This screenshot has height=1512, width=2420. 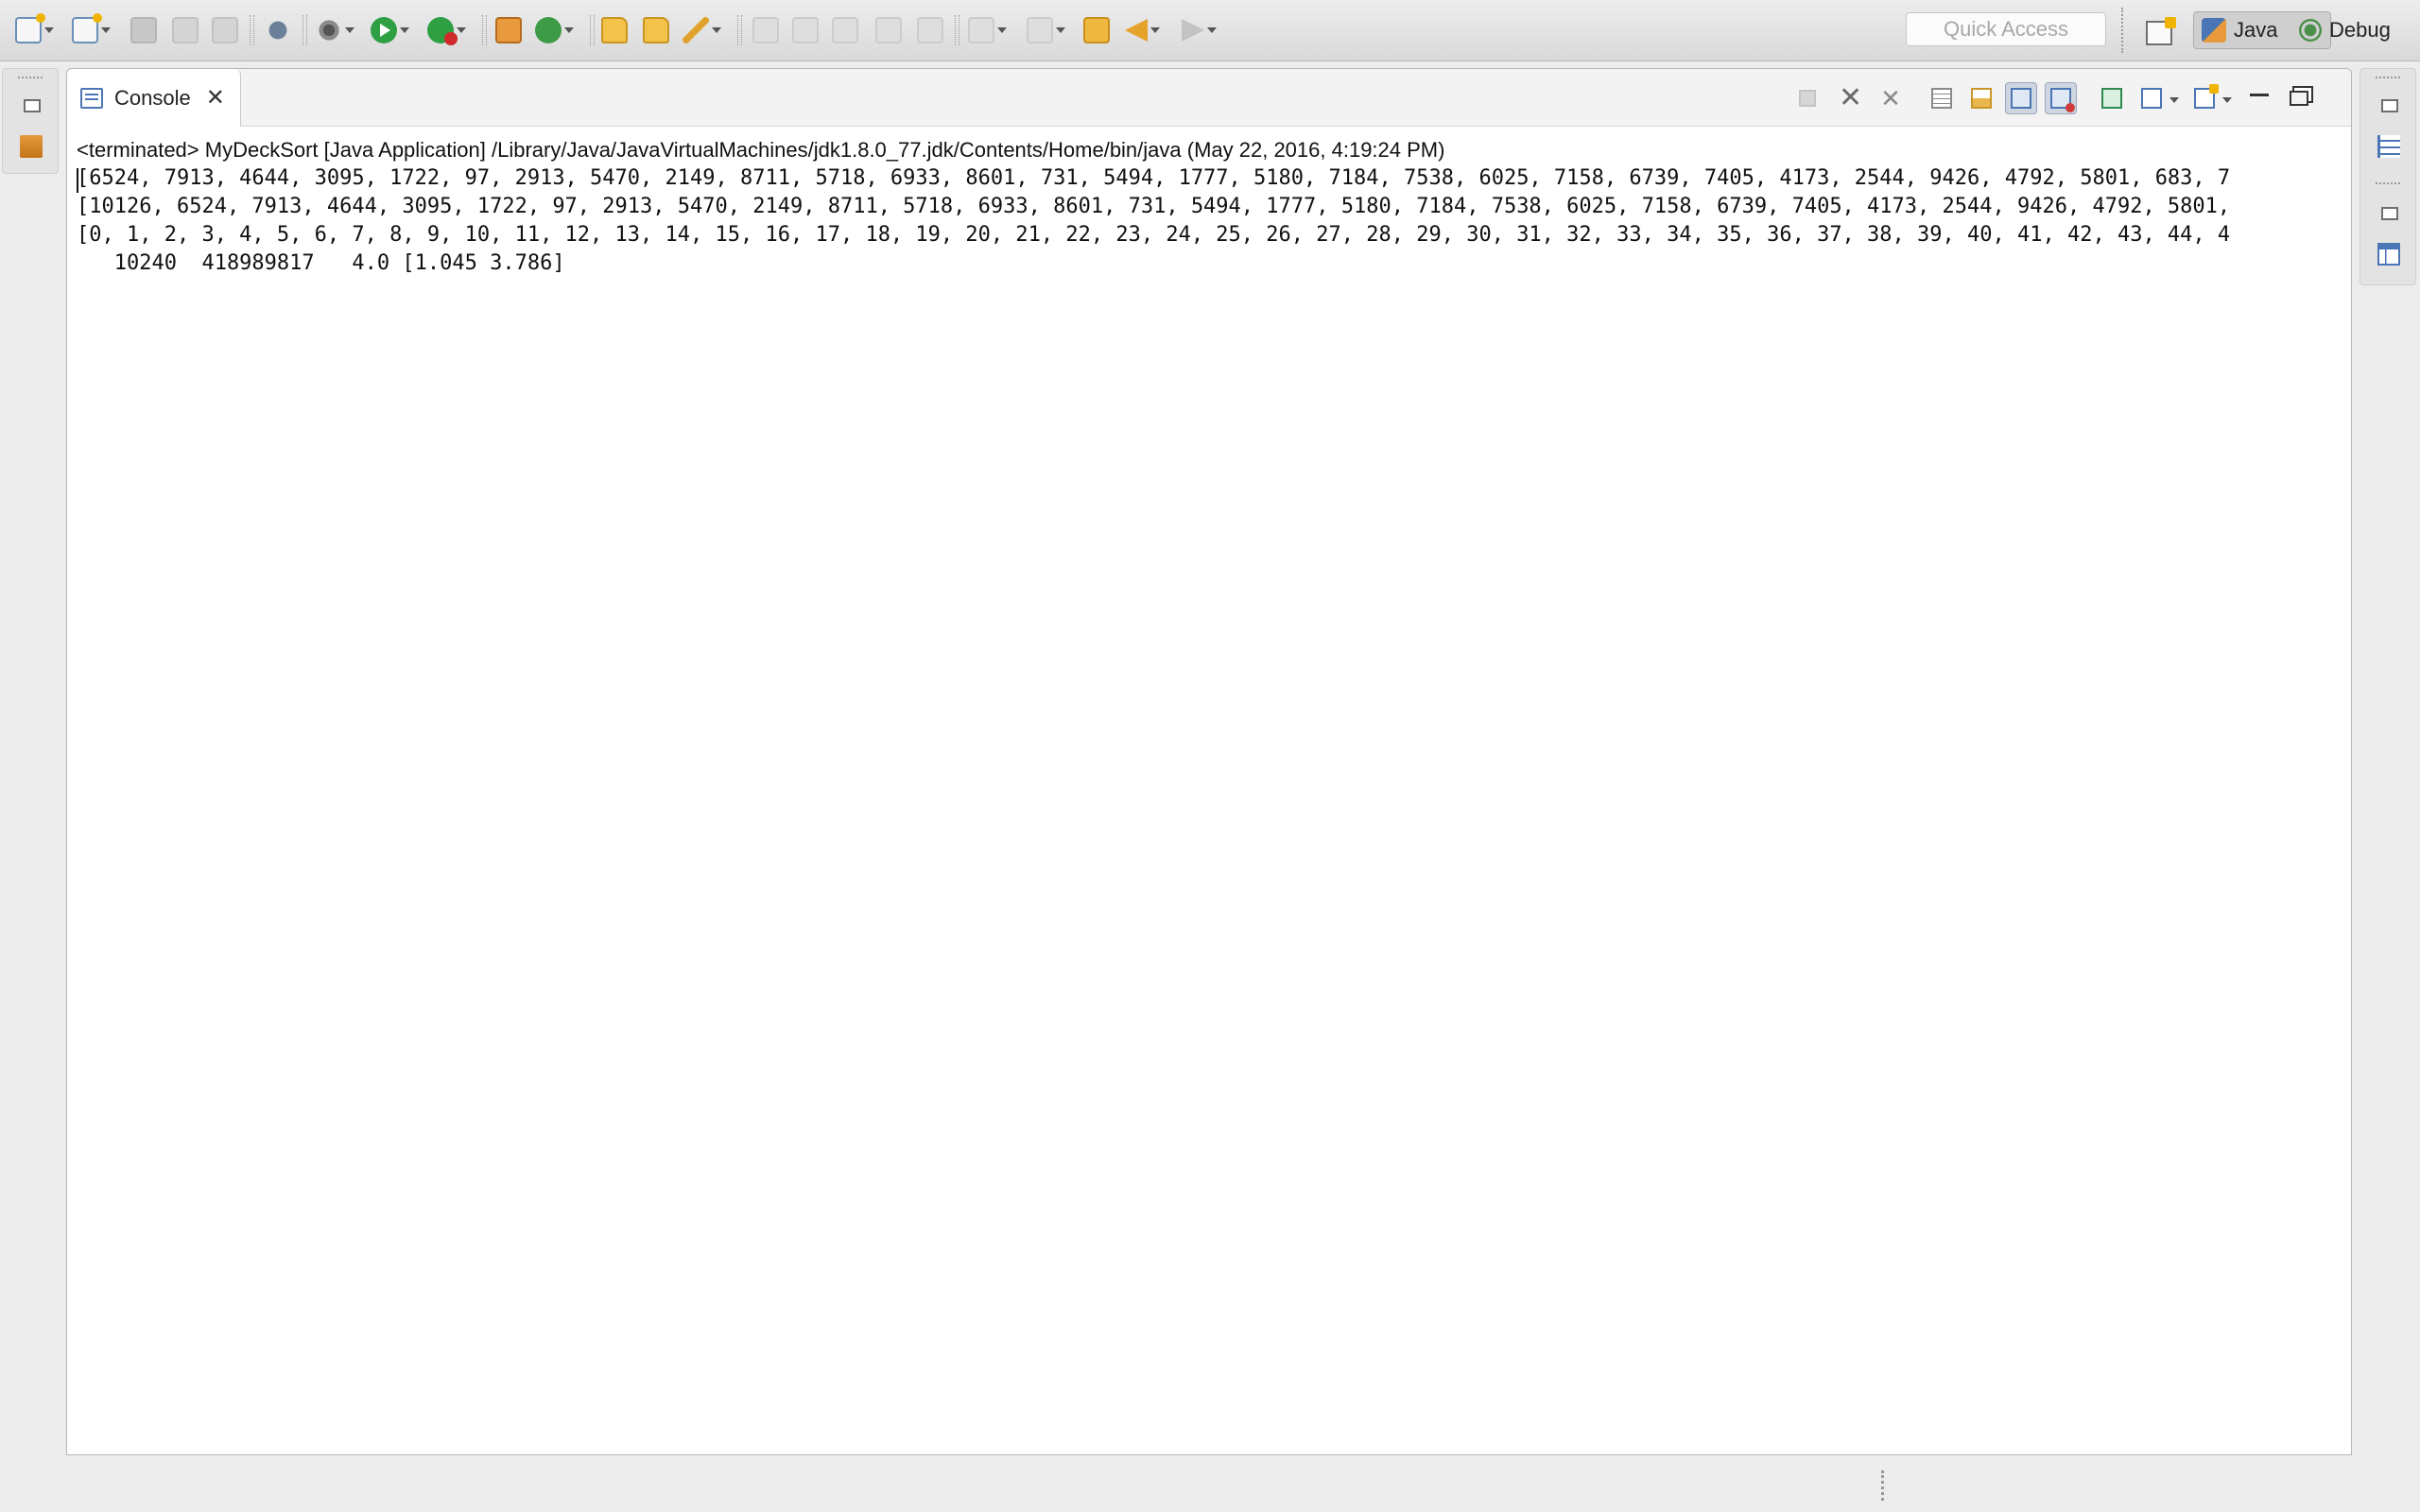 What do you see at coordinates (2170, 22) in the screenshot?
I see `plus-icon` at bounding box center [2170, 22].